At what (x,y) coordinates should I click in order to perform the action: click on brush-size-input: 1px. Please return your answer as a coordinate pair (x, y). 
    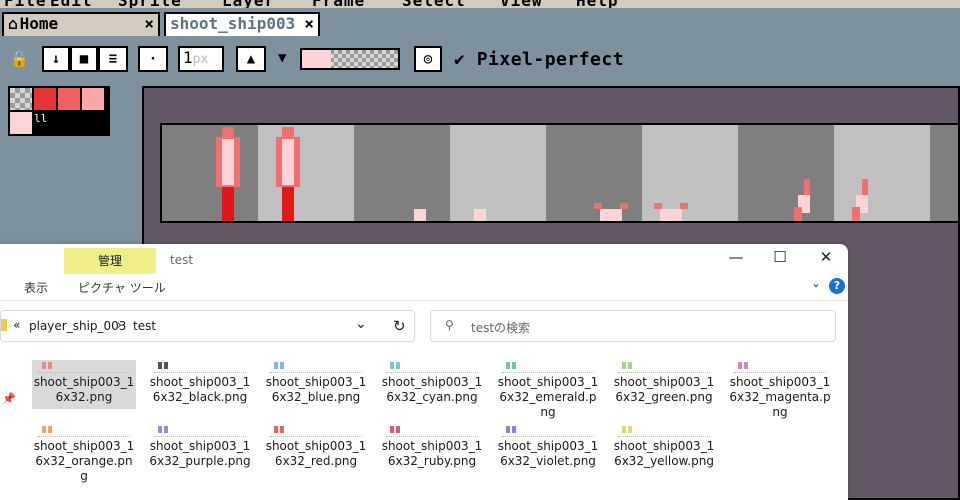
    Looking at the image, I should click on (201, 59).